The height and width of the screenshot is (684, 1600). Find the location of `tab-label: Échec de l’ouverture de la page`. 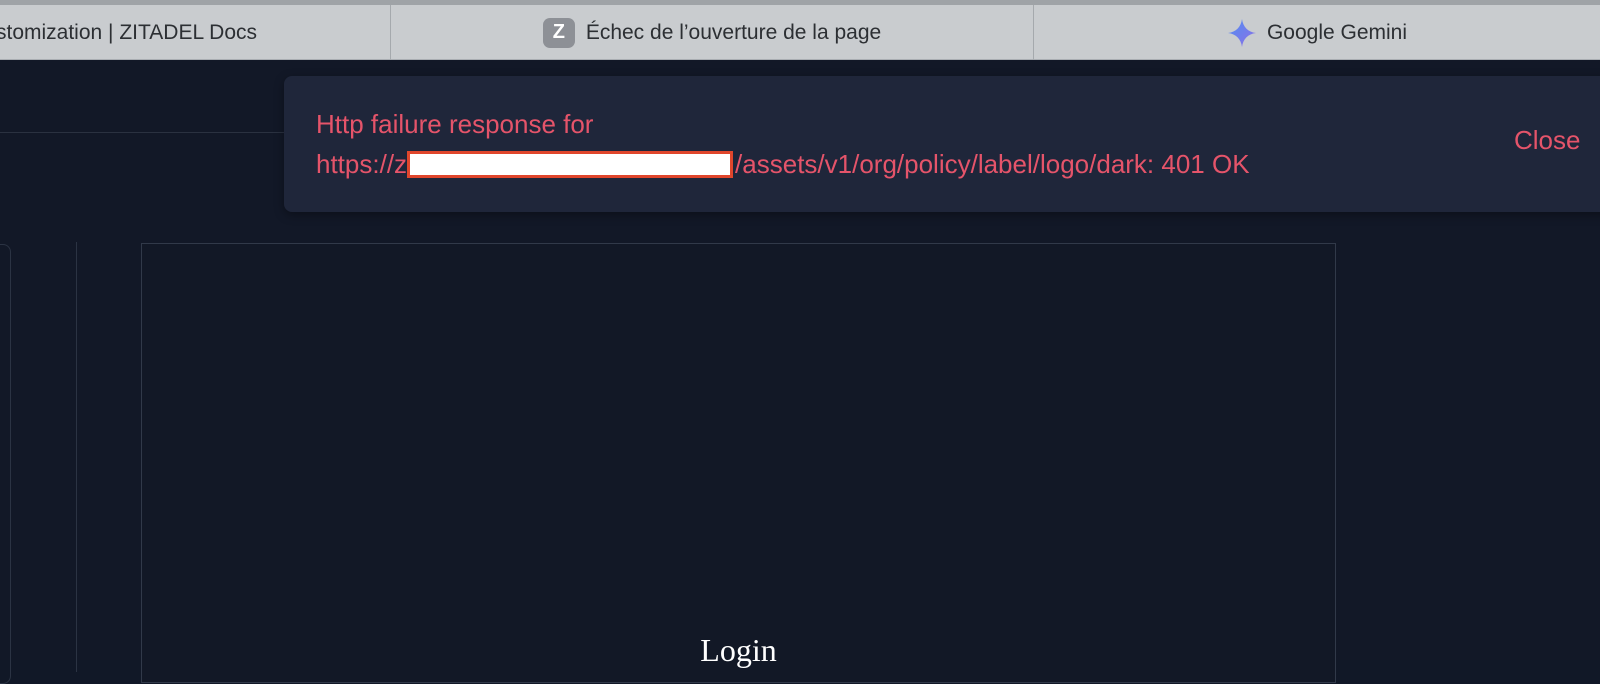

tab-label: Échec de l’ouverture de la page is located at coordinates (733, 32).